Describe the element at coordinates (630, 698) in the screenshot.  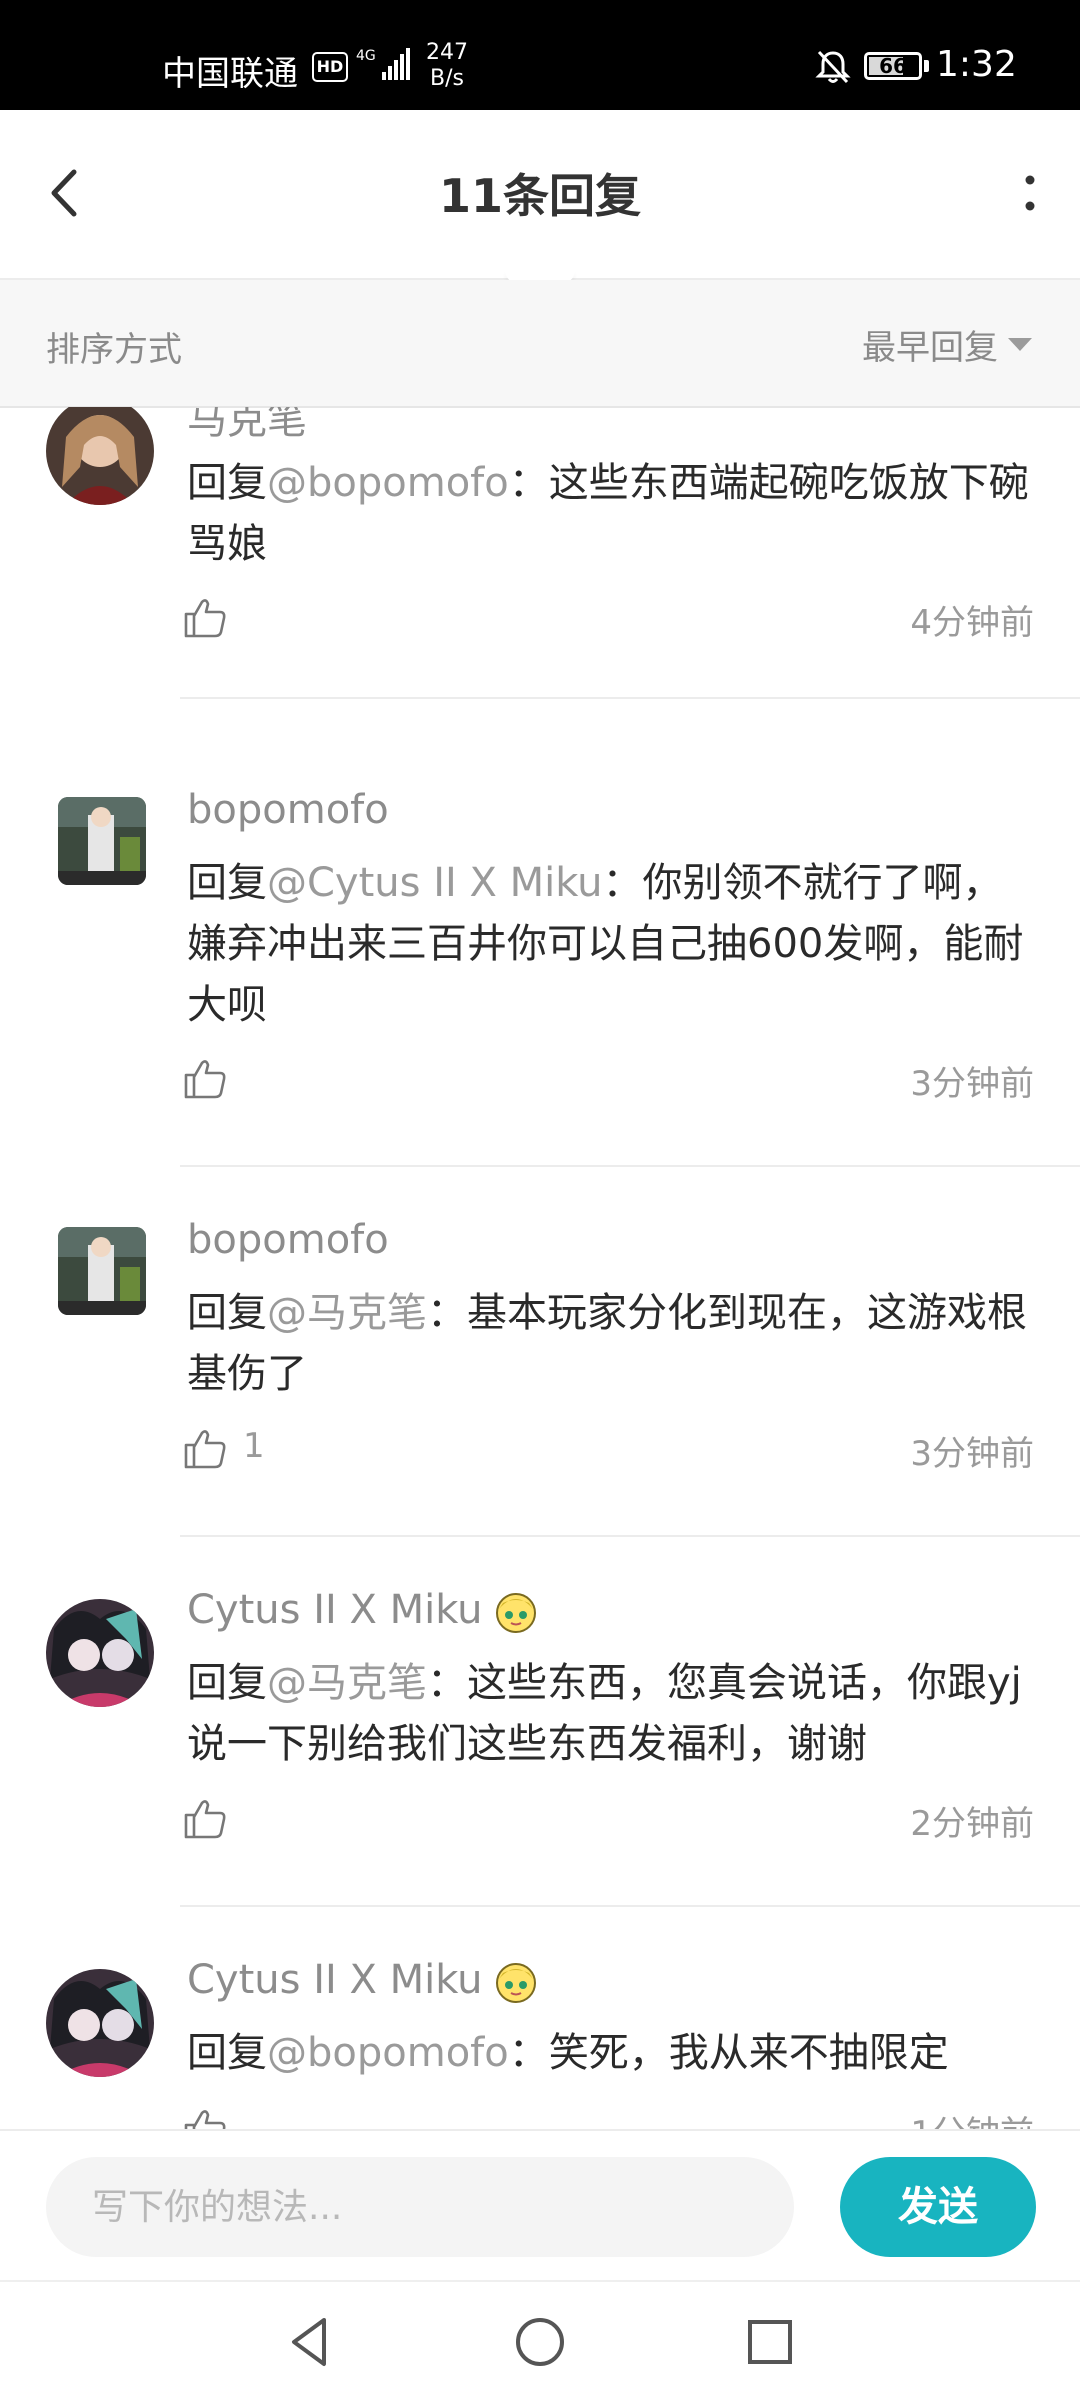
I see `divider` at that location.